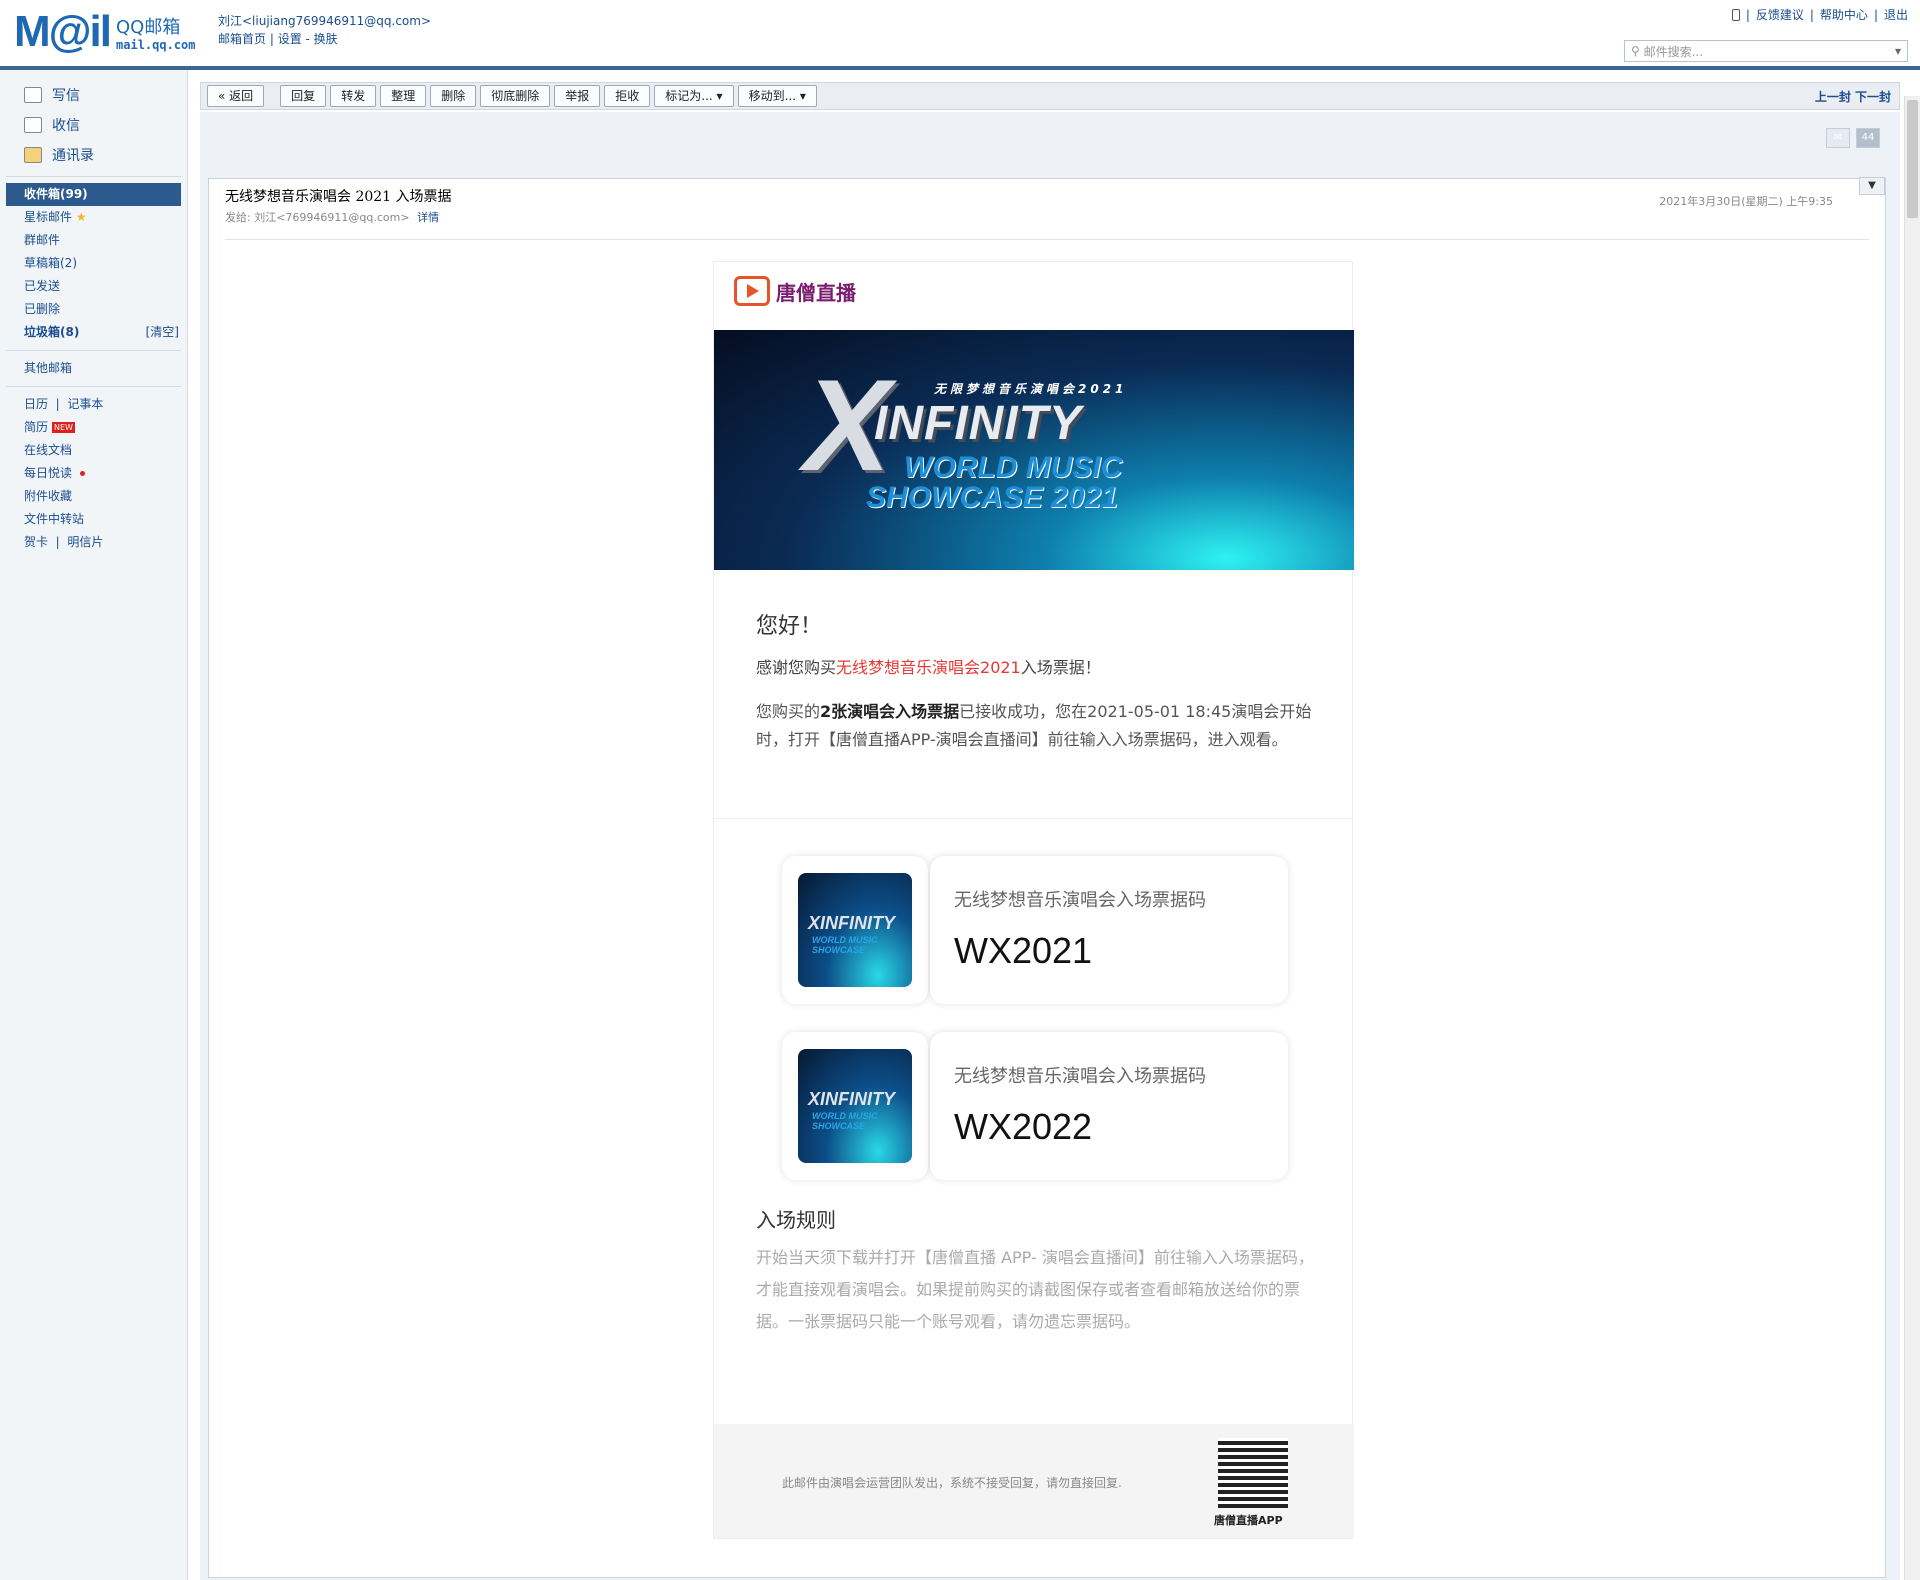 This screenshot has height=1580, width=1920. I want to click on sidebar-cards: 贺卡 | 明信片, so click(64, 542).